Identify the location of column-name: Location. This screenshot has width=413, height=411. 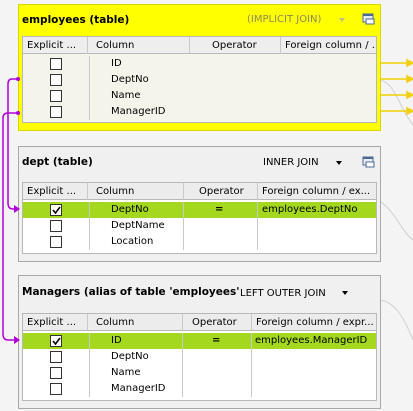
(132, 241).